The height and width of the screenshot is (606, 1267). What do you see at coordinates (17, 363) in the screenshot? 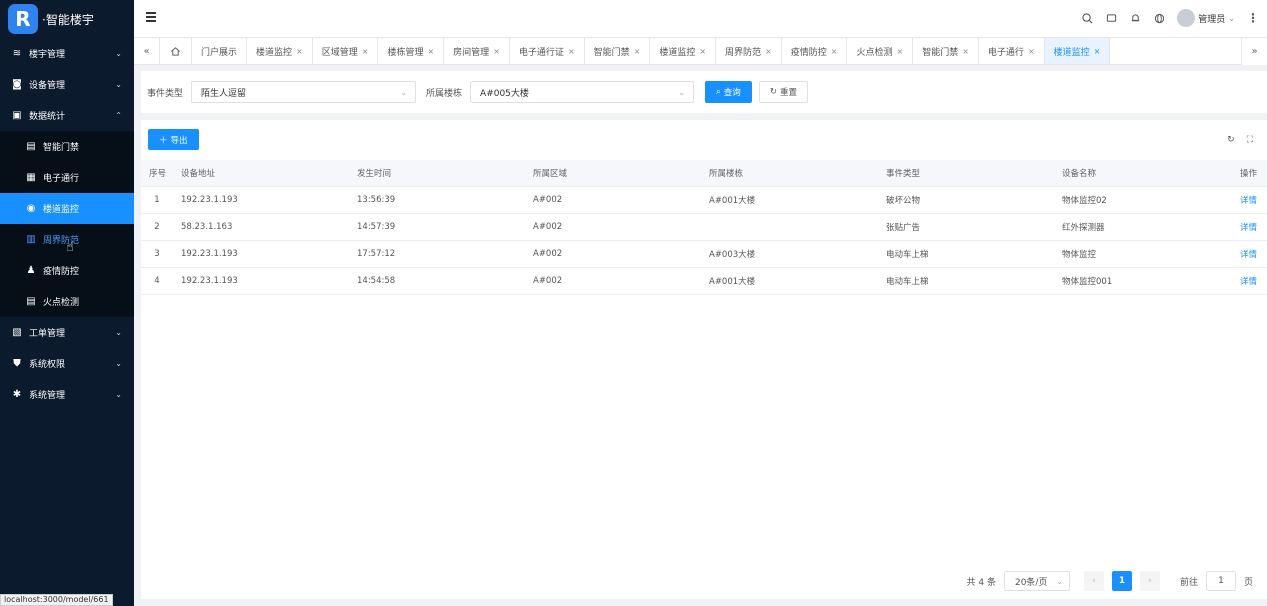
I see `shield-icon: ⛊` at bounding box center [17, 363].